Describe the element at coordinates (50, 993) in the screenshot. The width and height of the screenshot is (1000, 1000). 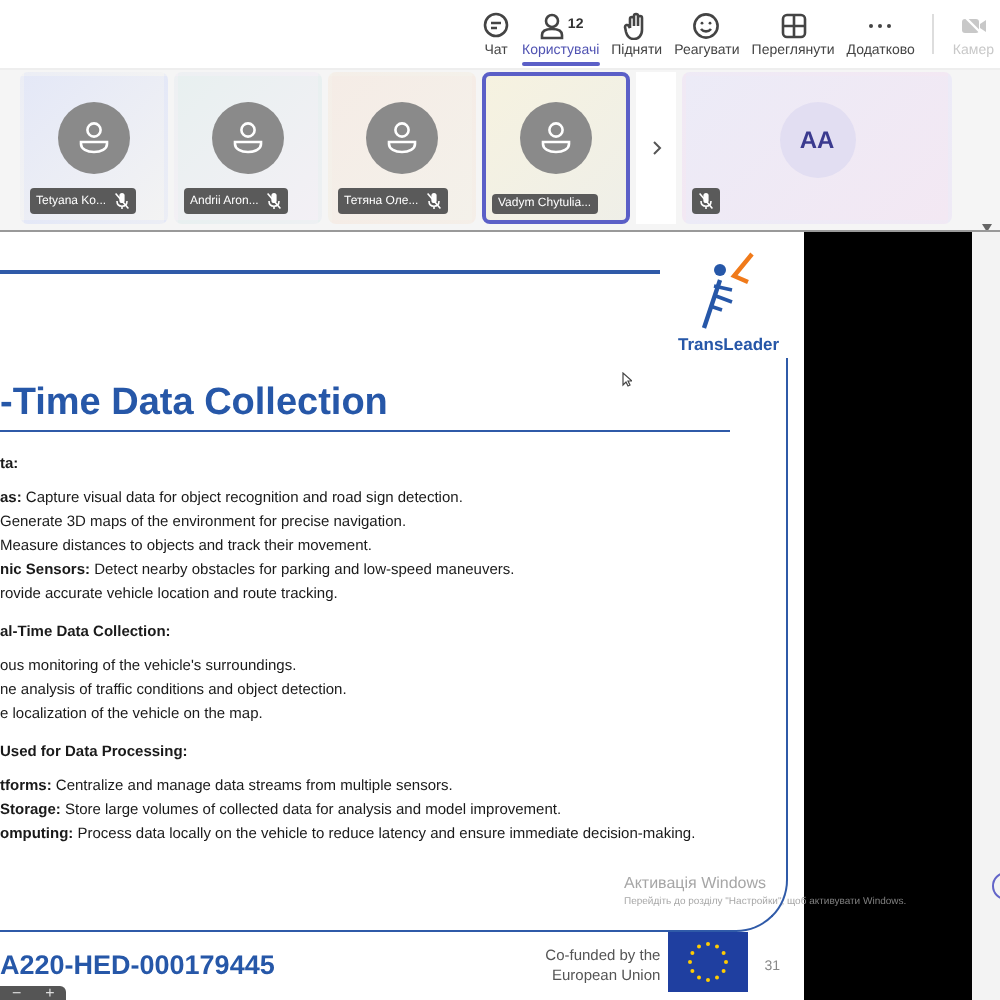
I see `zoom-button: +` at that location.